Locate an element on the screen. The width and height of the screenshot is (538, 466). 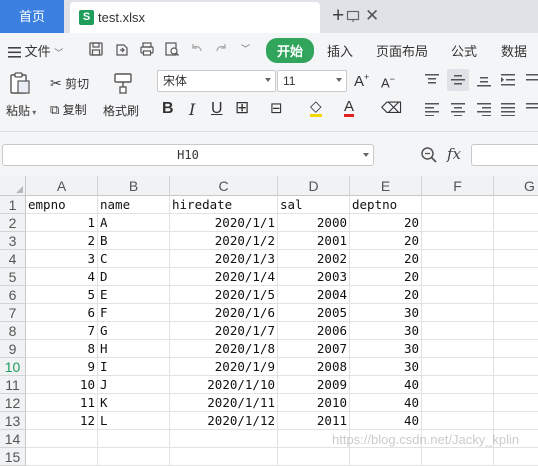
cell: 5 is located at coordinates (62, 295).